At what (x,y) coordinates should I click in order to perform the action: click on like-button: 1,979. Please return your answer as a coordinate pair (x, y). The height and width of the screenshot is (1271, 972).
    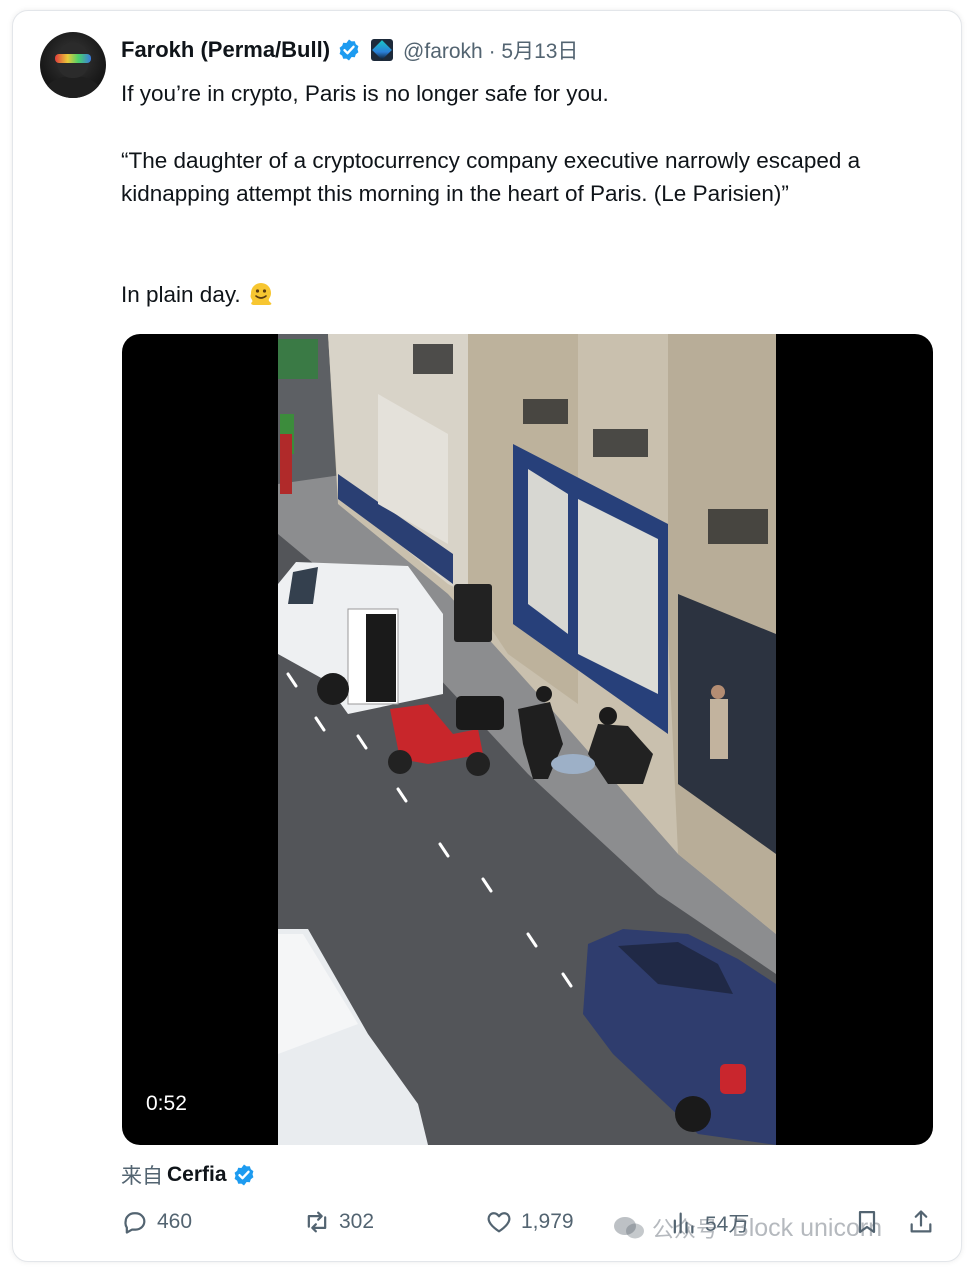
    Looking at the image, I should click on (529, 1222).